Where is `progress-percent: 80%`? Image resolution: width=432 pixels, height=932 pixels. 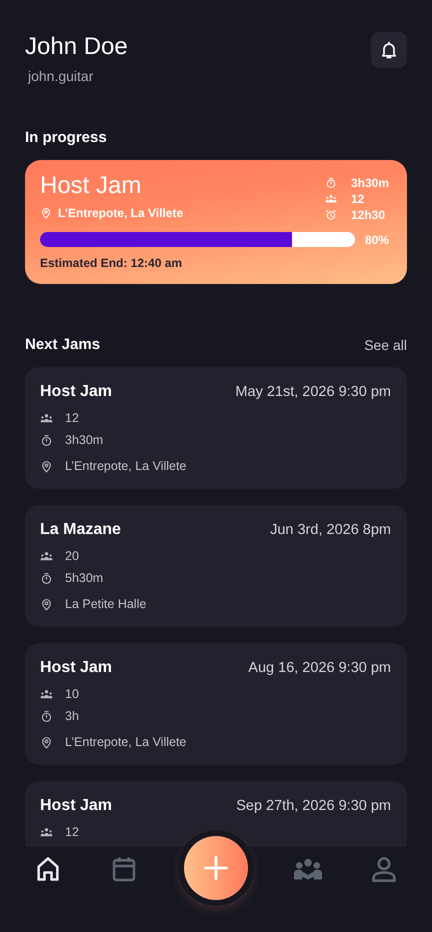 progress-percent: 80% is located at coordinates (377, 239).